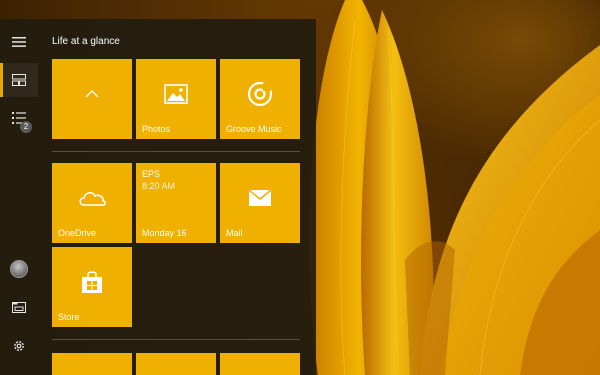  I want to click on onedrive-tile-label: OneDrive, so click(77, 233).